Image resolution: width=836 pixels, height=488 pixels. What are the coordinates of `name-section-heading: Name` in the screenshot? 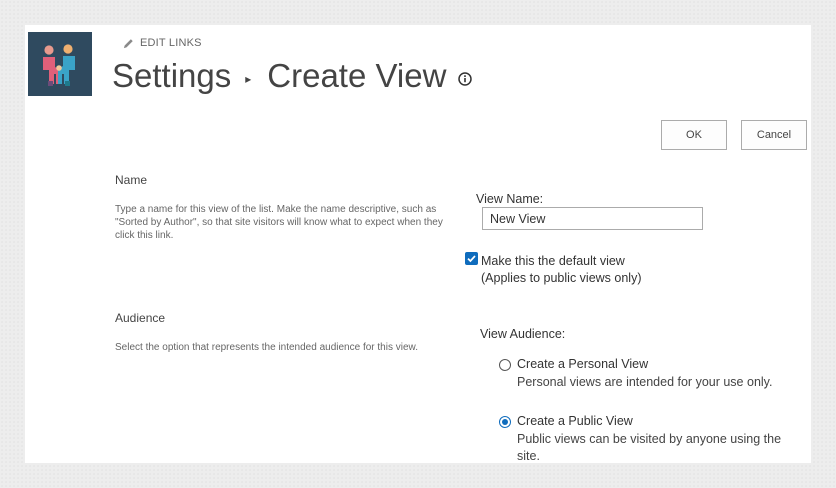 It's located at (131, 180).